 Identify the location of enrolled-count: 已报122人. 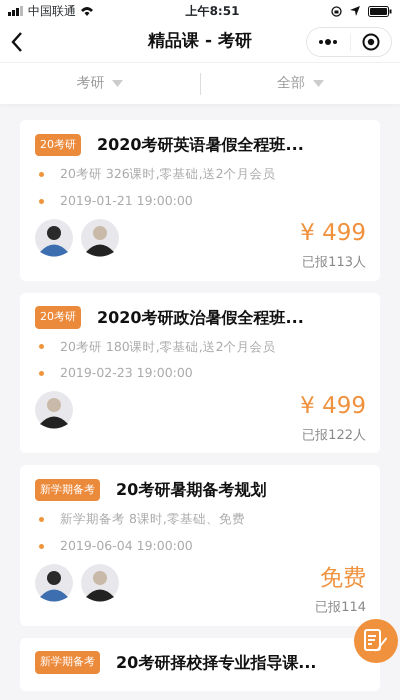
(334, 435).